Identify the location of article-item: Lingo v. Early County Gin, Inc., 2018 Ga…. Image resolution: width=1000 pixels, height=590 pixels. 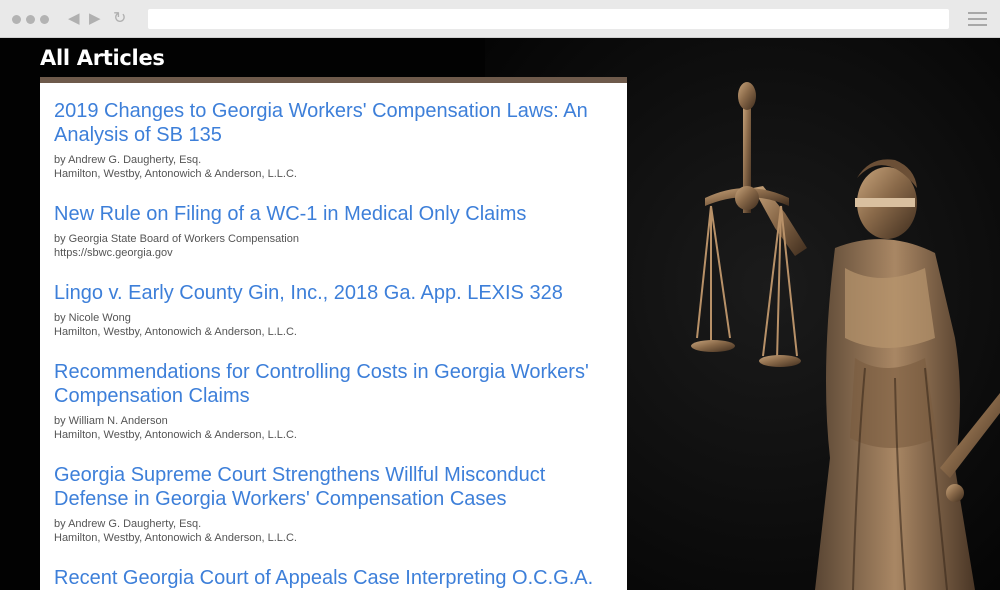
(334, 310).